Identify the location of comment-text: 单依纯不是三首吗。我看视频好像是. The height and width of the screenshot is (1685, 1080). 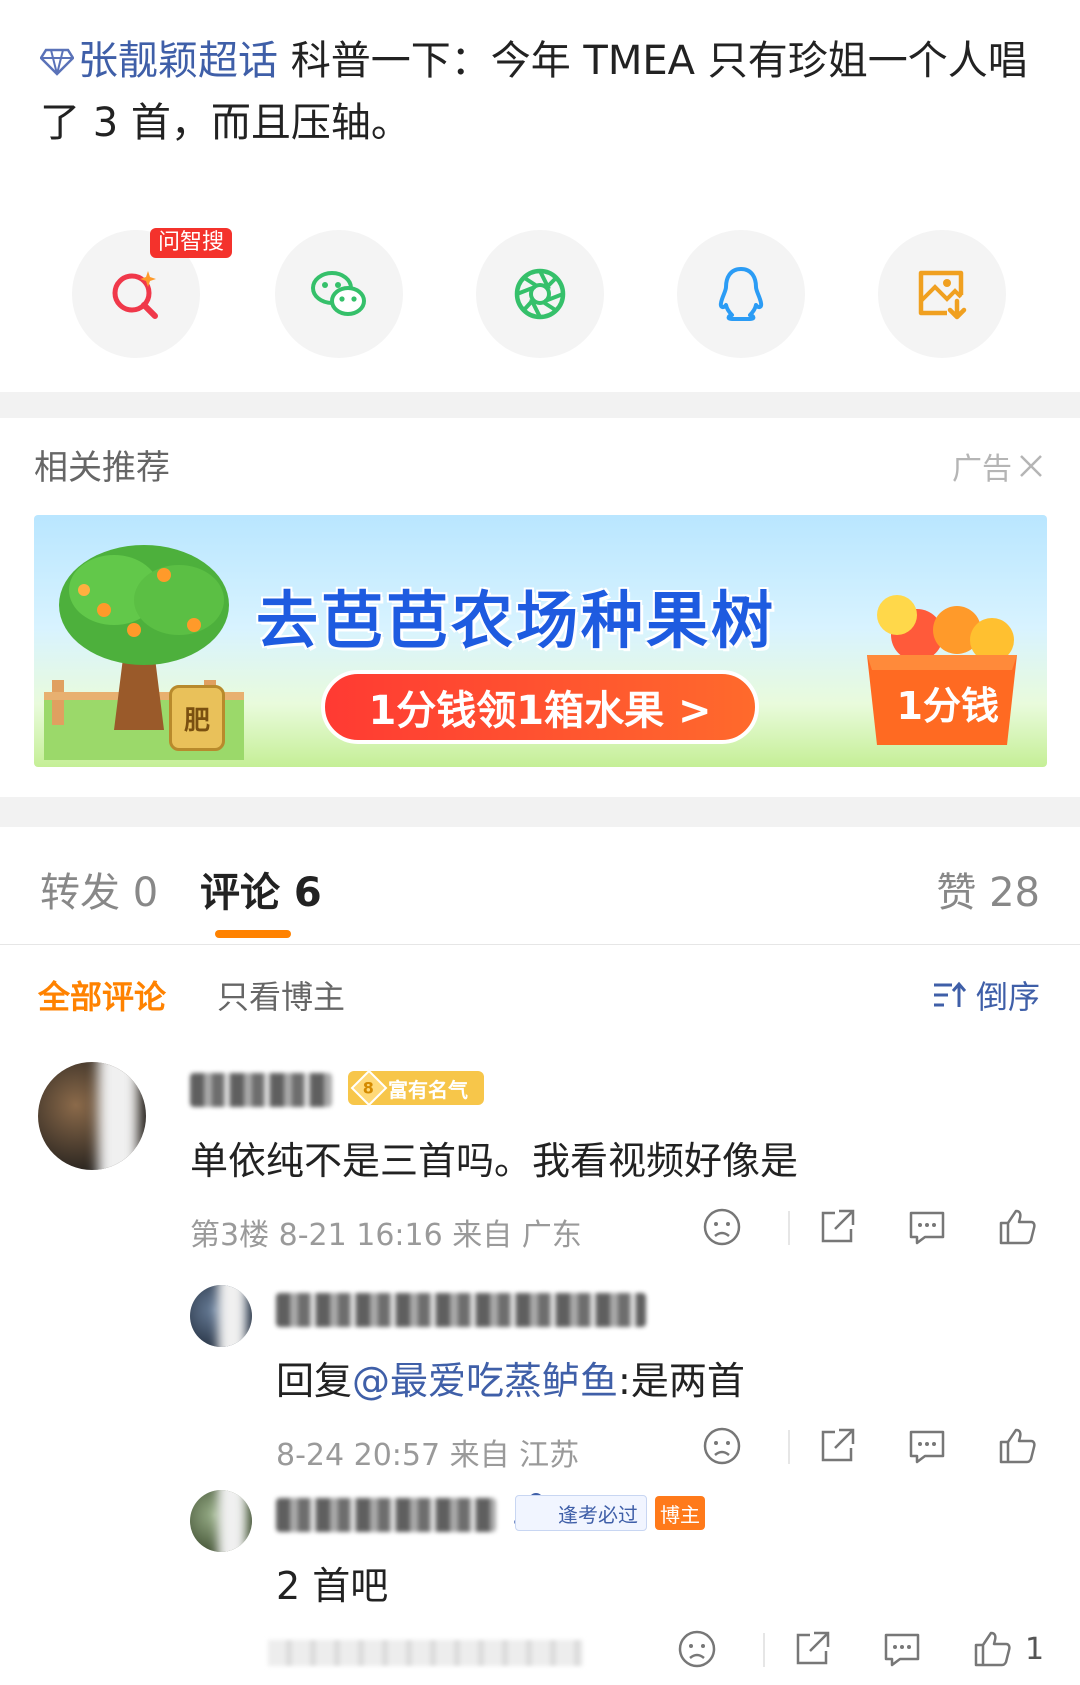
(494, 1161).